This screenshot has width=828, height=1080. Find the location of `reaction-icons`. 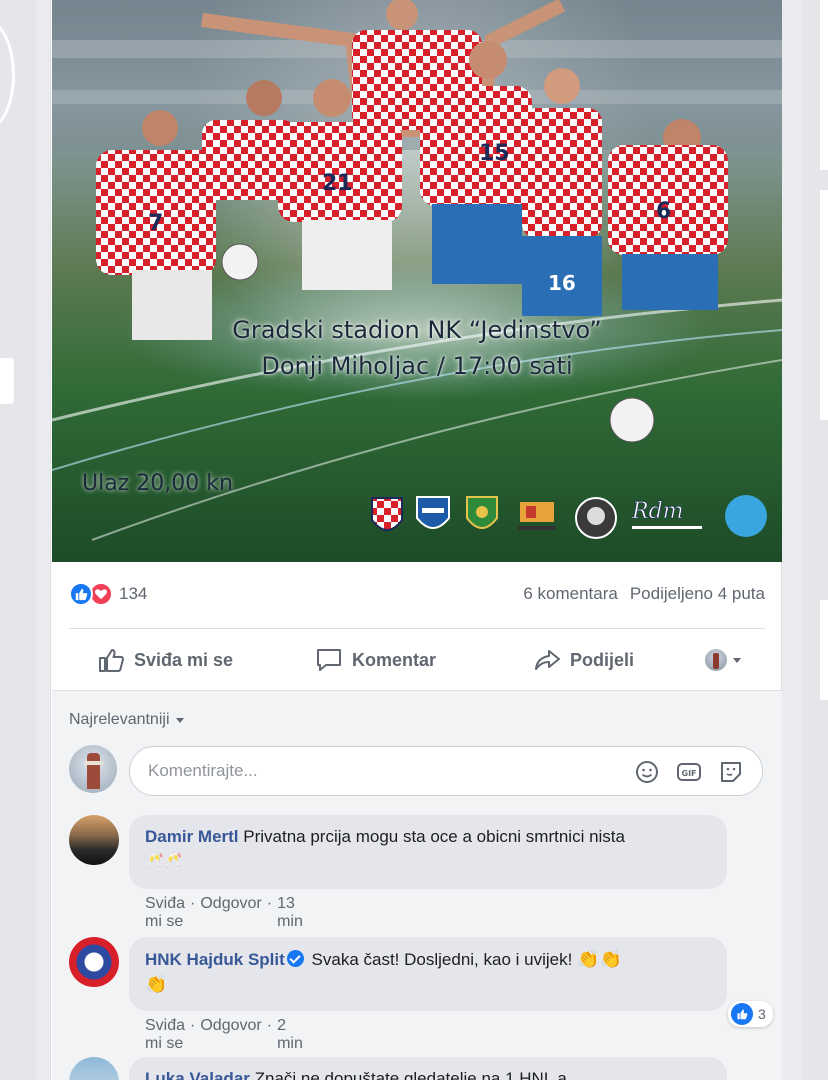

reaction-icons is located at coordinates (91, 594).